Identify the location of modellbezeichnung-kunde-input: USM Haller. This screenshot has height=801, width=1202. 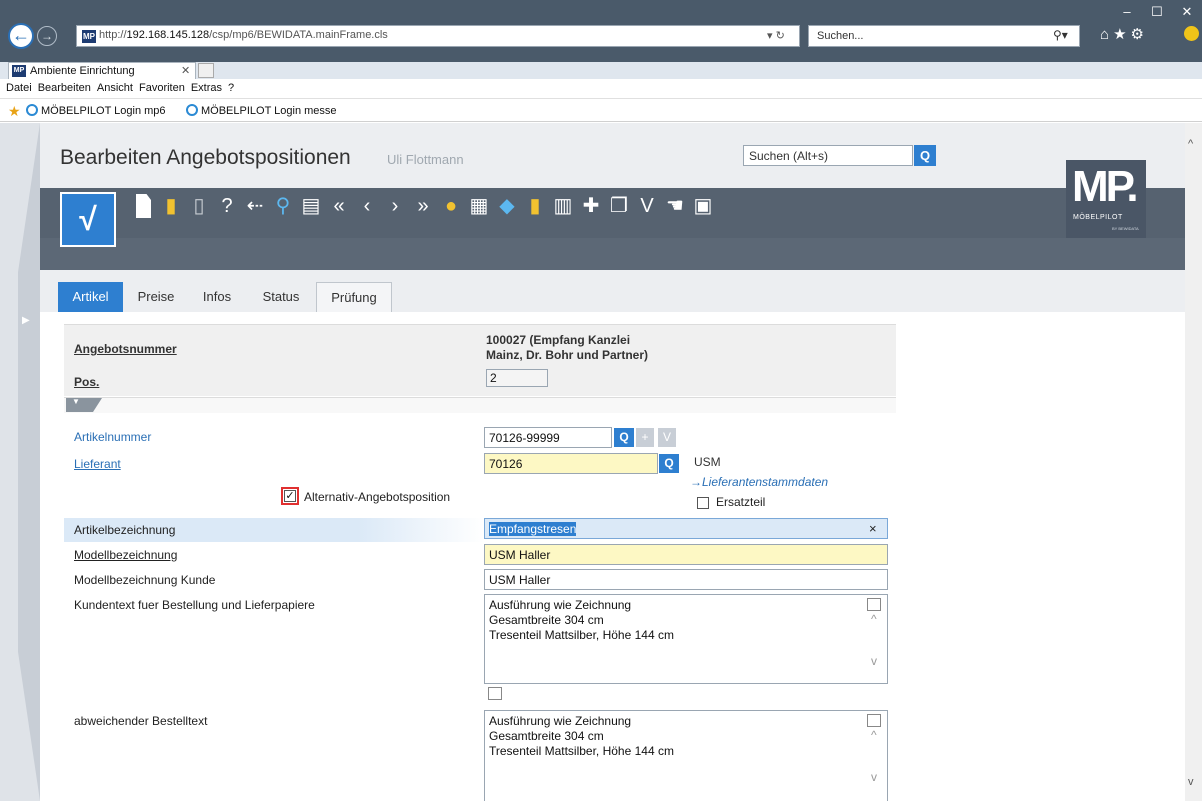
(686, 579).